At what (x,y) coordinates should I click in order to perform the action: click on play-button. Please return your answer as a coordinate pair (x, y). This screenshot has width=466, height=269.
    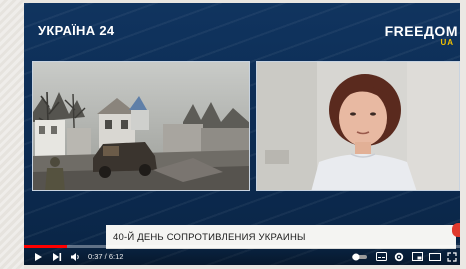
    Looking at the image, I should click on (38, 256).